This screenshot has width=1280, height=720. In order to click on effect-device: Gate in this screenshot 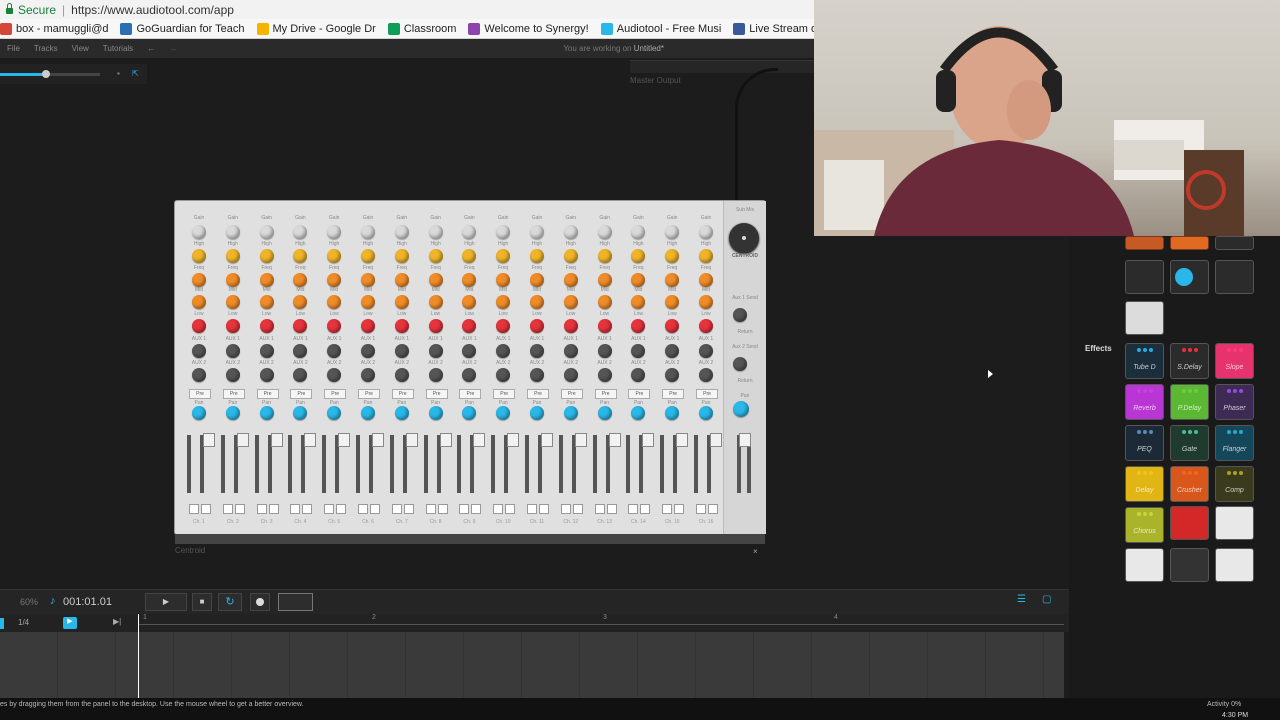, I will do `click(1189, 443)`.